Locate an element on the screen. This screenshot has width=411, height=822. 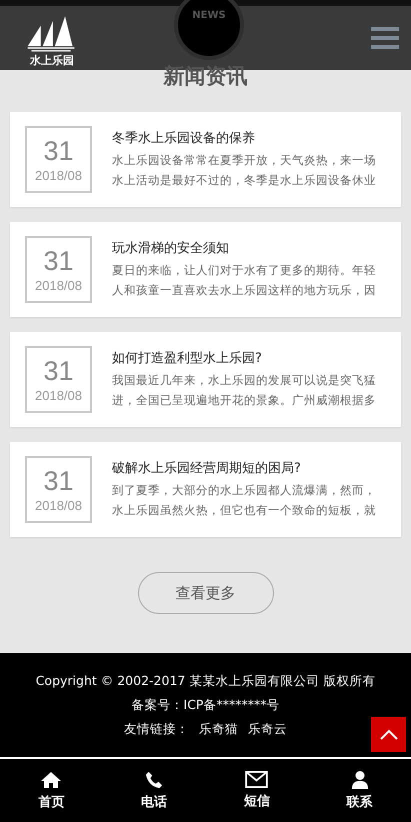
more-button: 查看更多 is located at coordinates (206, 593).